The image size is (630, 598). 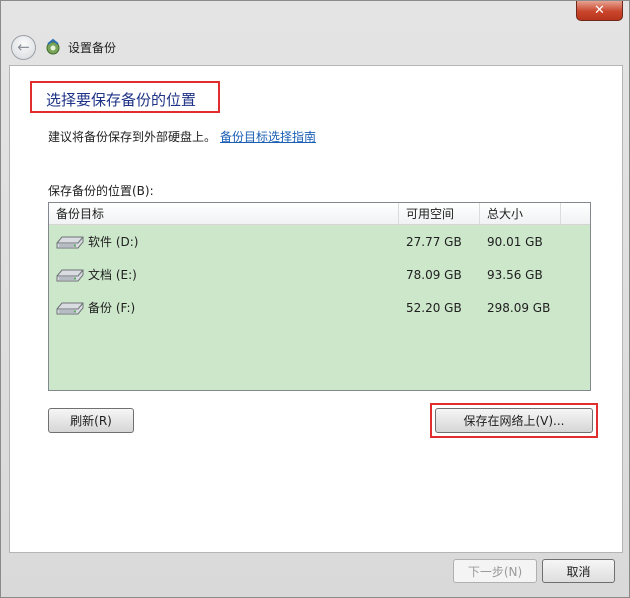 What do you see at coordinates (575, 213) in the screenshot?
I see `column-header-empty` at bounding box center [575, 213].